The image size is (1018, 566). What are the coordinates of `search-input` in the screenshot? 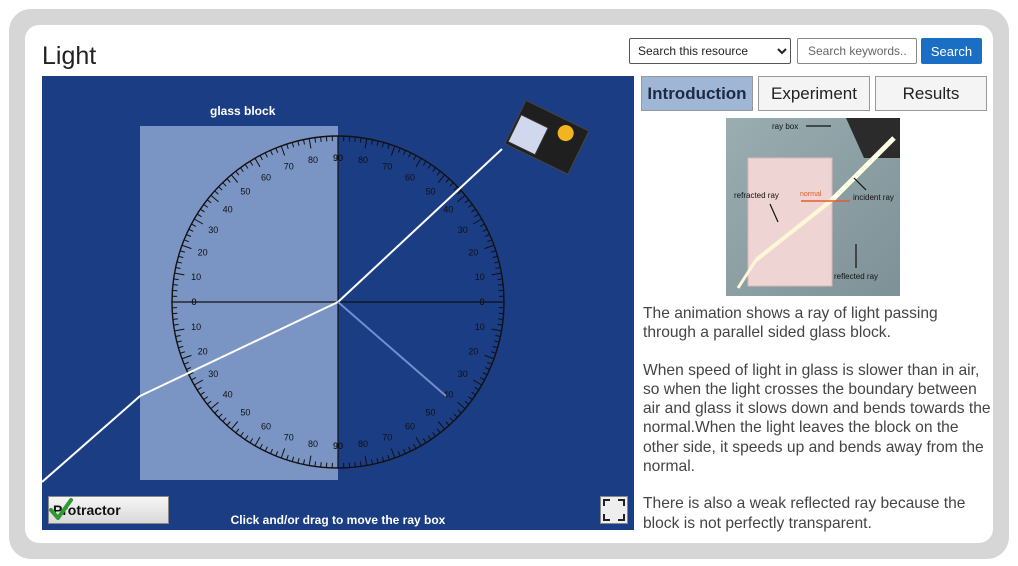 It's located at (857, 51).